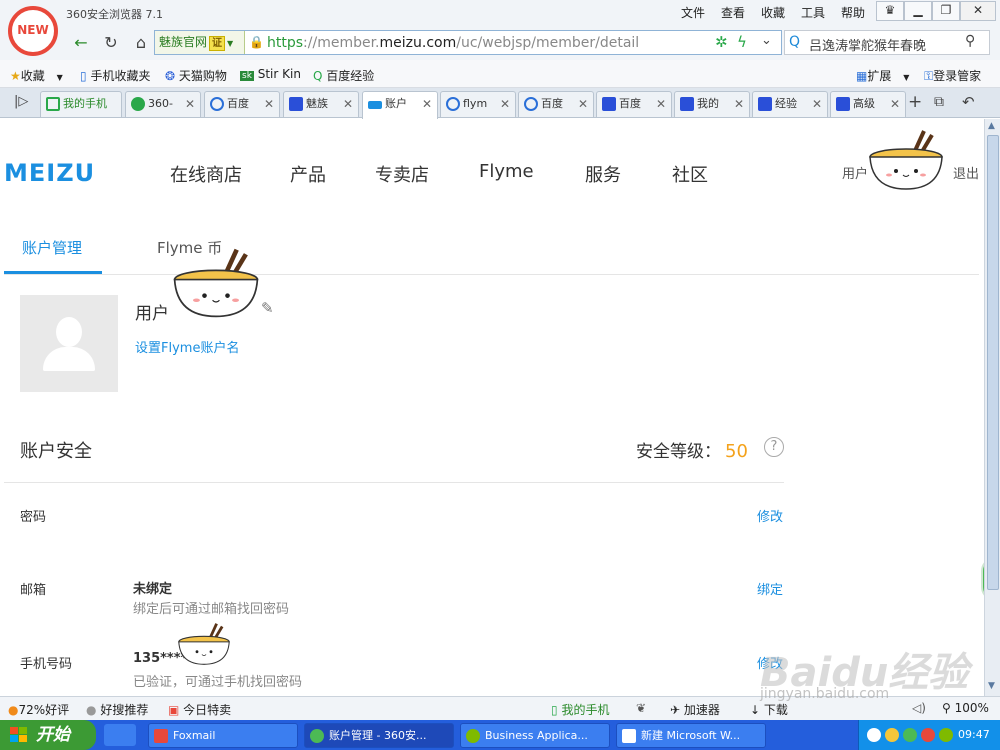  Describe the element at coordinates (111, 43) in the screenshot. I see `refresh-icon: ↻` at that location.